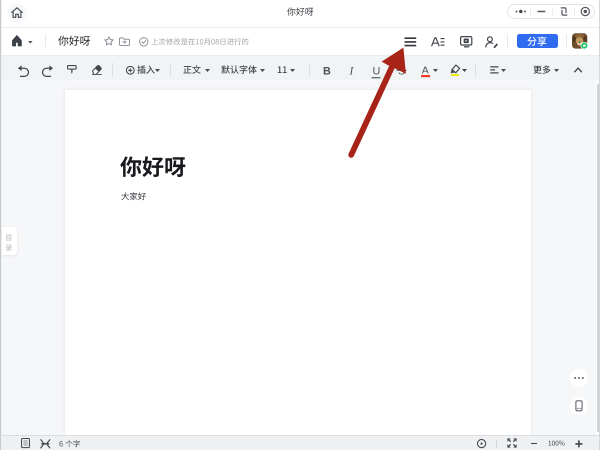 This screenshot has width=600, height=450. What do you see at coordinates (327, 71) in the screenshot?
I see `svg-text: B` at bounding box center [327, 71].